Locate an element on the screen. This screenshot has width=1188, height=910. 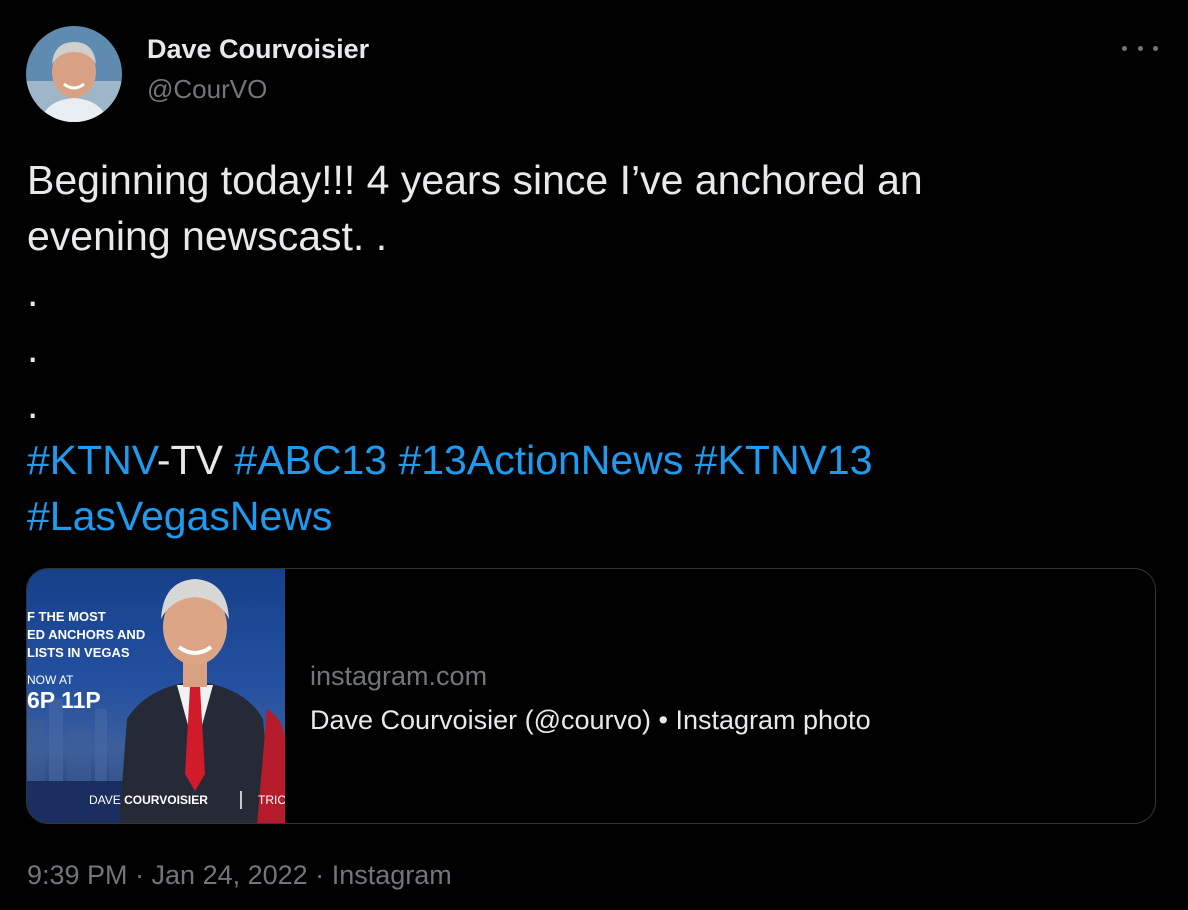
author-name: Dave Courvoisier is located at coordinates (258, 49).